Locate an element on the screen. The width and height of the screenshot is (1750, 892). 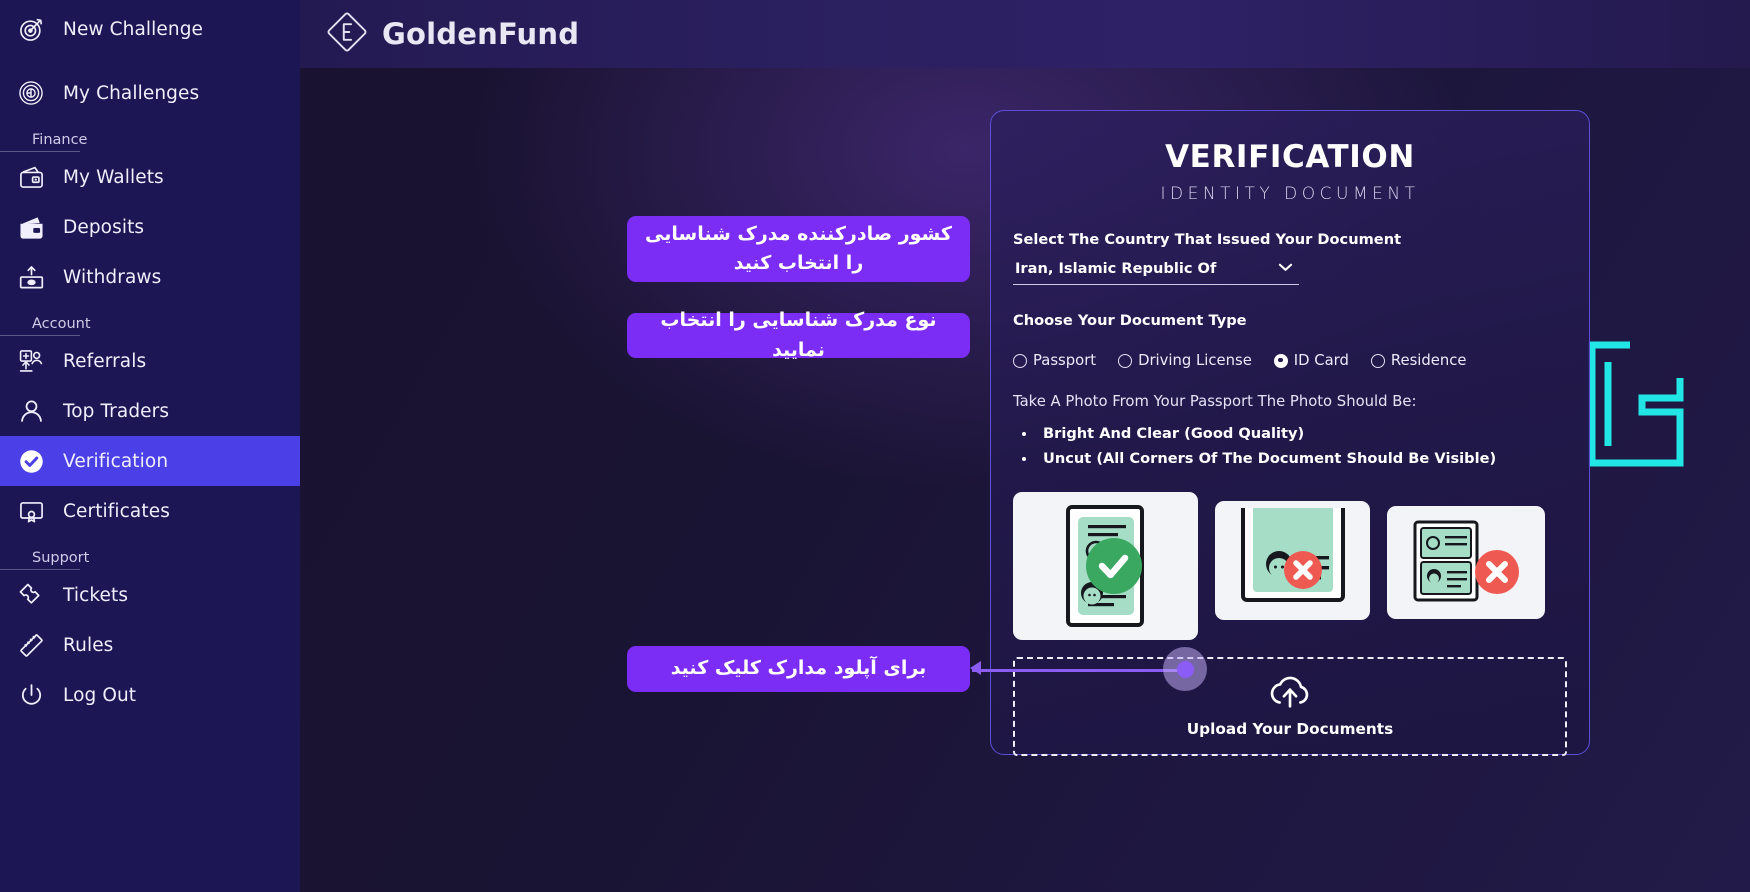
sidebar-item-my-wallets: My Wallets is located at coordinates (150, 177).